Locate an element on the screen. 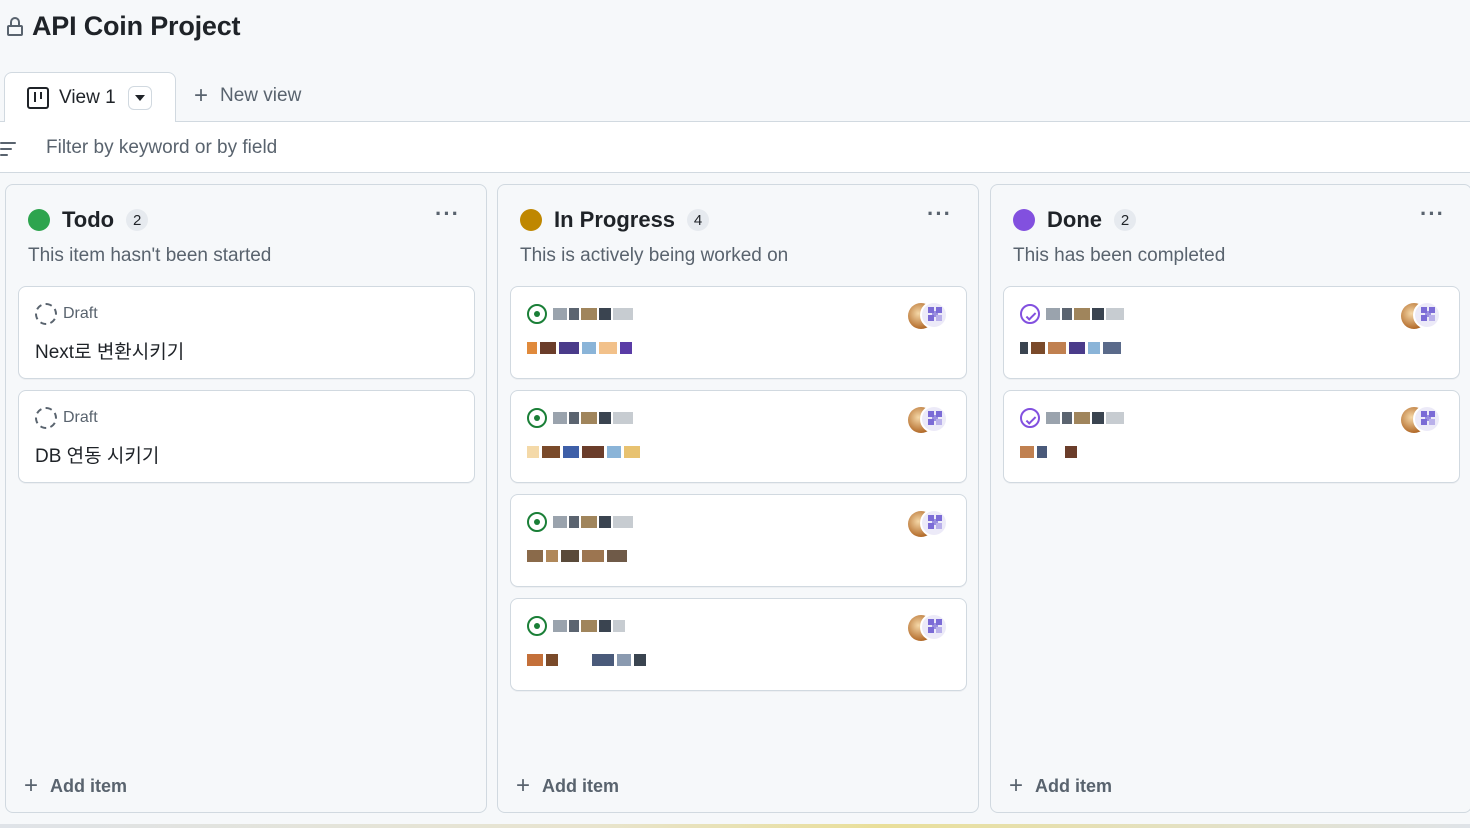  column-header: Todo 2 is located at coordinates (88, 220).